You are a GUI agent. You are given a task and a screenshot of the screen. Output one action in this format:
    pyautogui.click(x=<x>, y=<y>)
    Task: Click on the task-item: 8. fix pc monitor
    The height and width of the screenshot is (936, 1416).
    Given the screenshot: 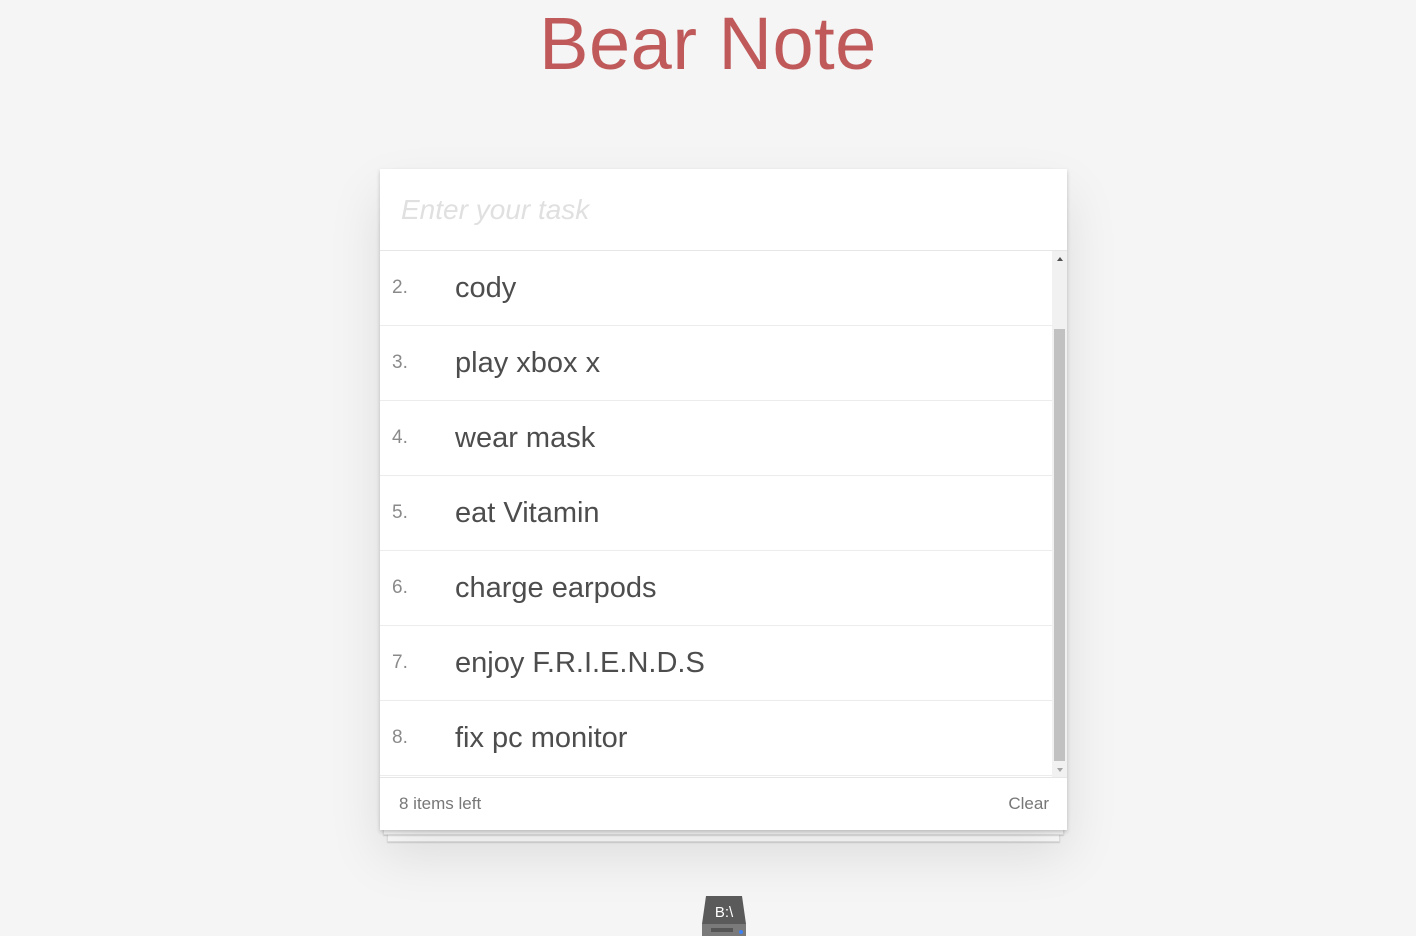 What is the action you would take?
    pyautogui.click(x=716, y=738)
    